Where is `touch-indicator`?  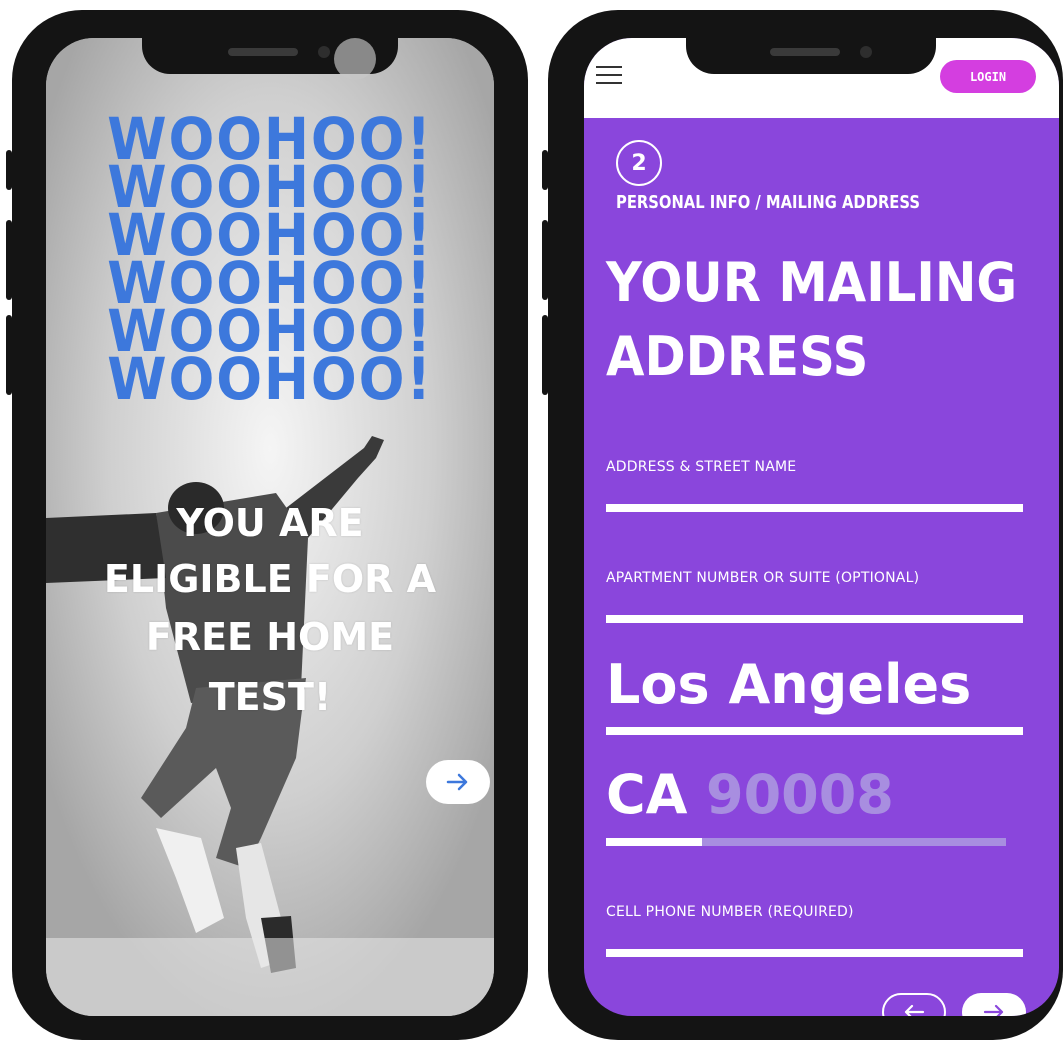
touch-indicator is located at coordinates (355, 59).